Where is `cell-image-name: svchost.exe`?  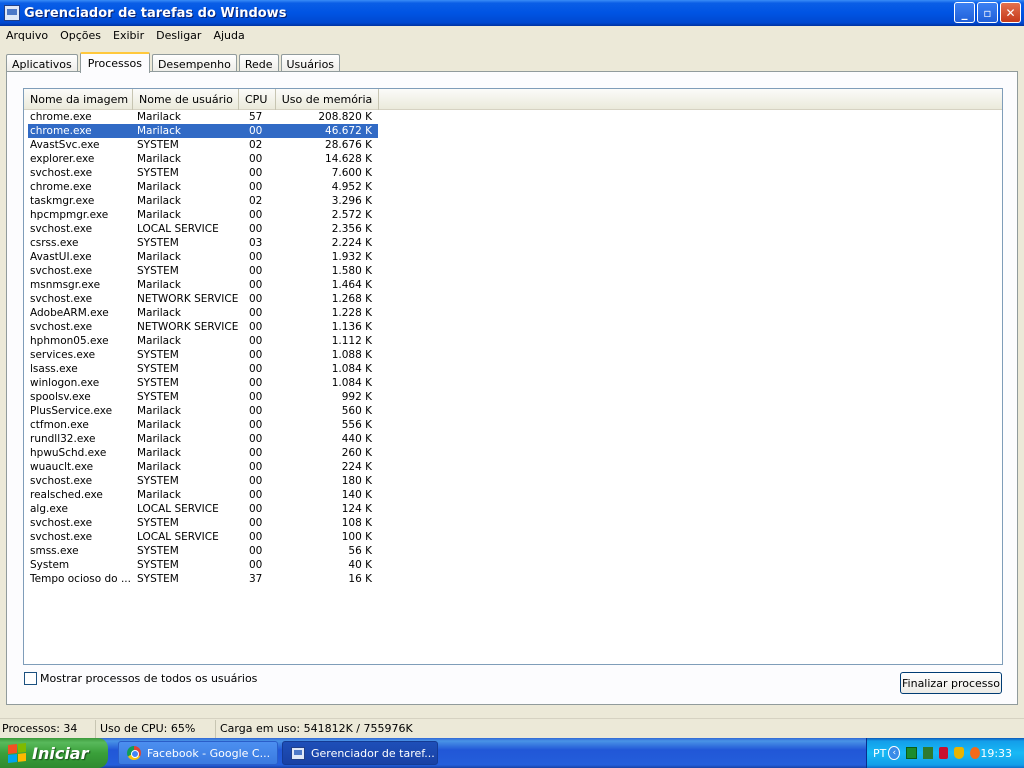
cell-image-name: svchost.exe is located at coordinates (61, 537).